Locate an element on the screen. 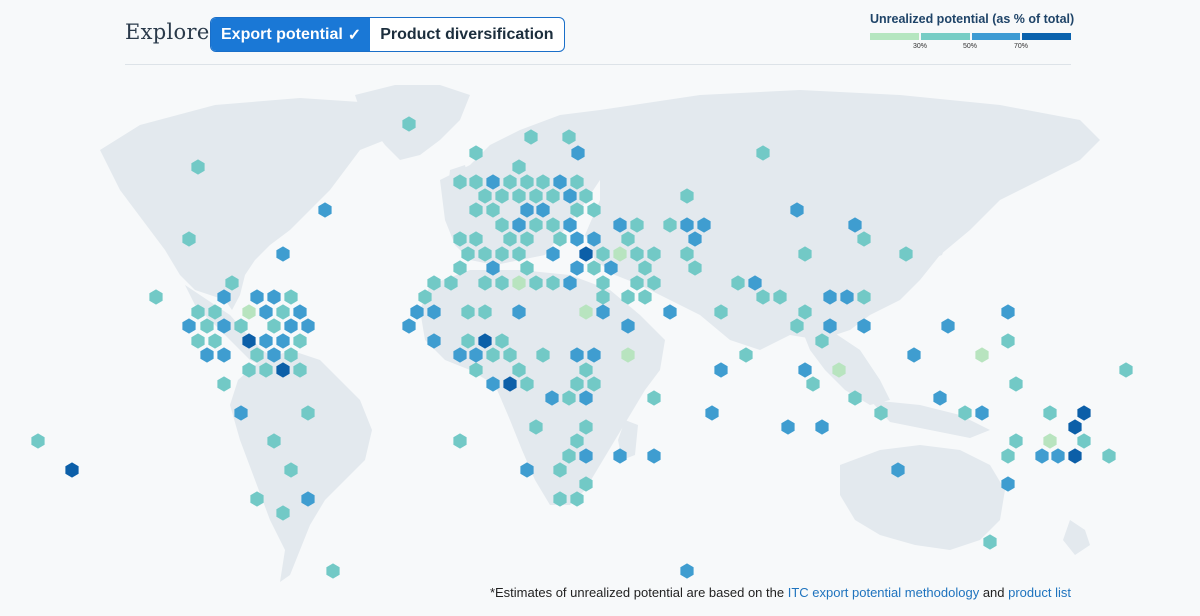 This screenshot has height=616, width=1200. landmass-new-zealand is located at coordinates (1076, 537).